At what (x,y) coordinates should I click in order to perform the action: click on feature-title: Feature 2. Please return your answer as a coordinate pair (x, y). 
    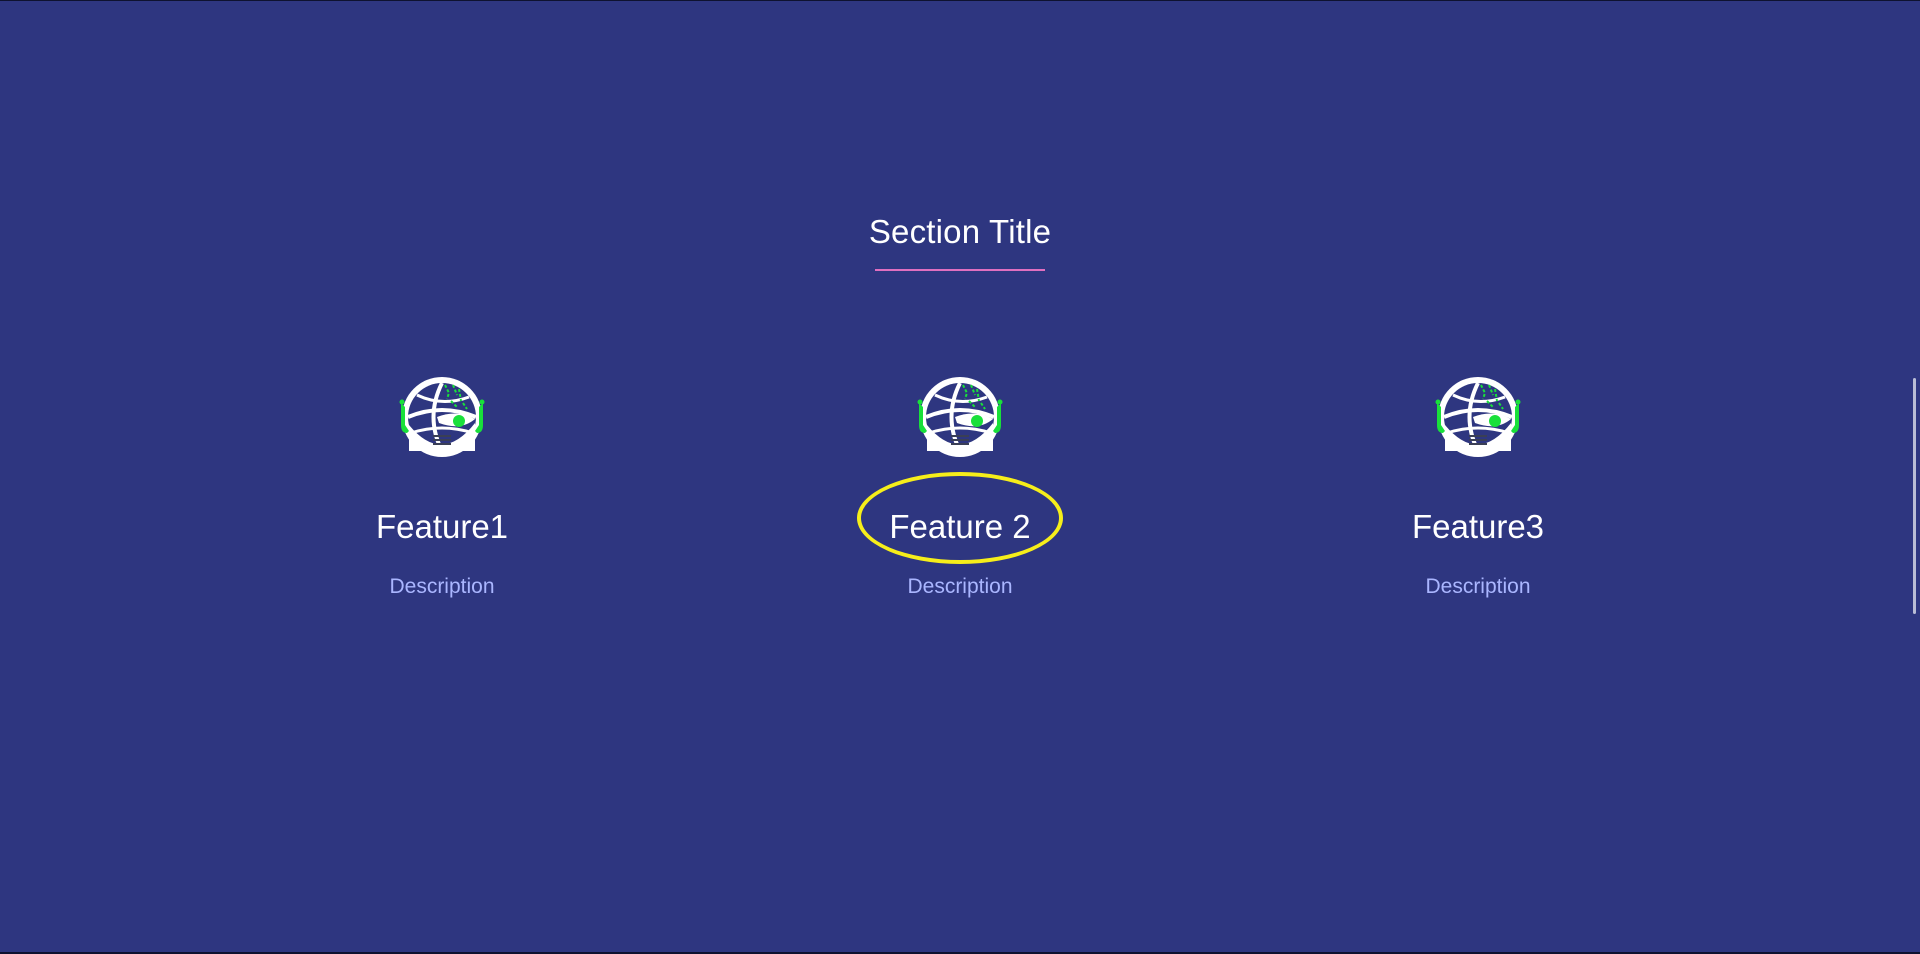
    Looking at the image, I should click on (960, 527).